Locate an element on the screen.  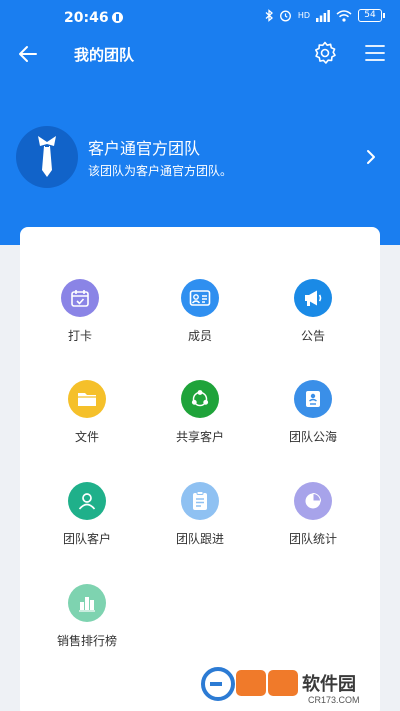
watermark-logo: 软件园 CR173.COM is located at coordinates (300, 683).